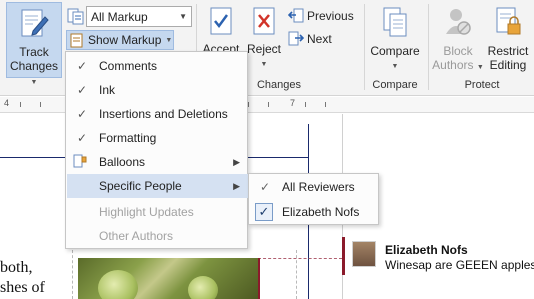  I want to click on next-change-button: Next, so click(310, 39).